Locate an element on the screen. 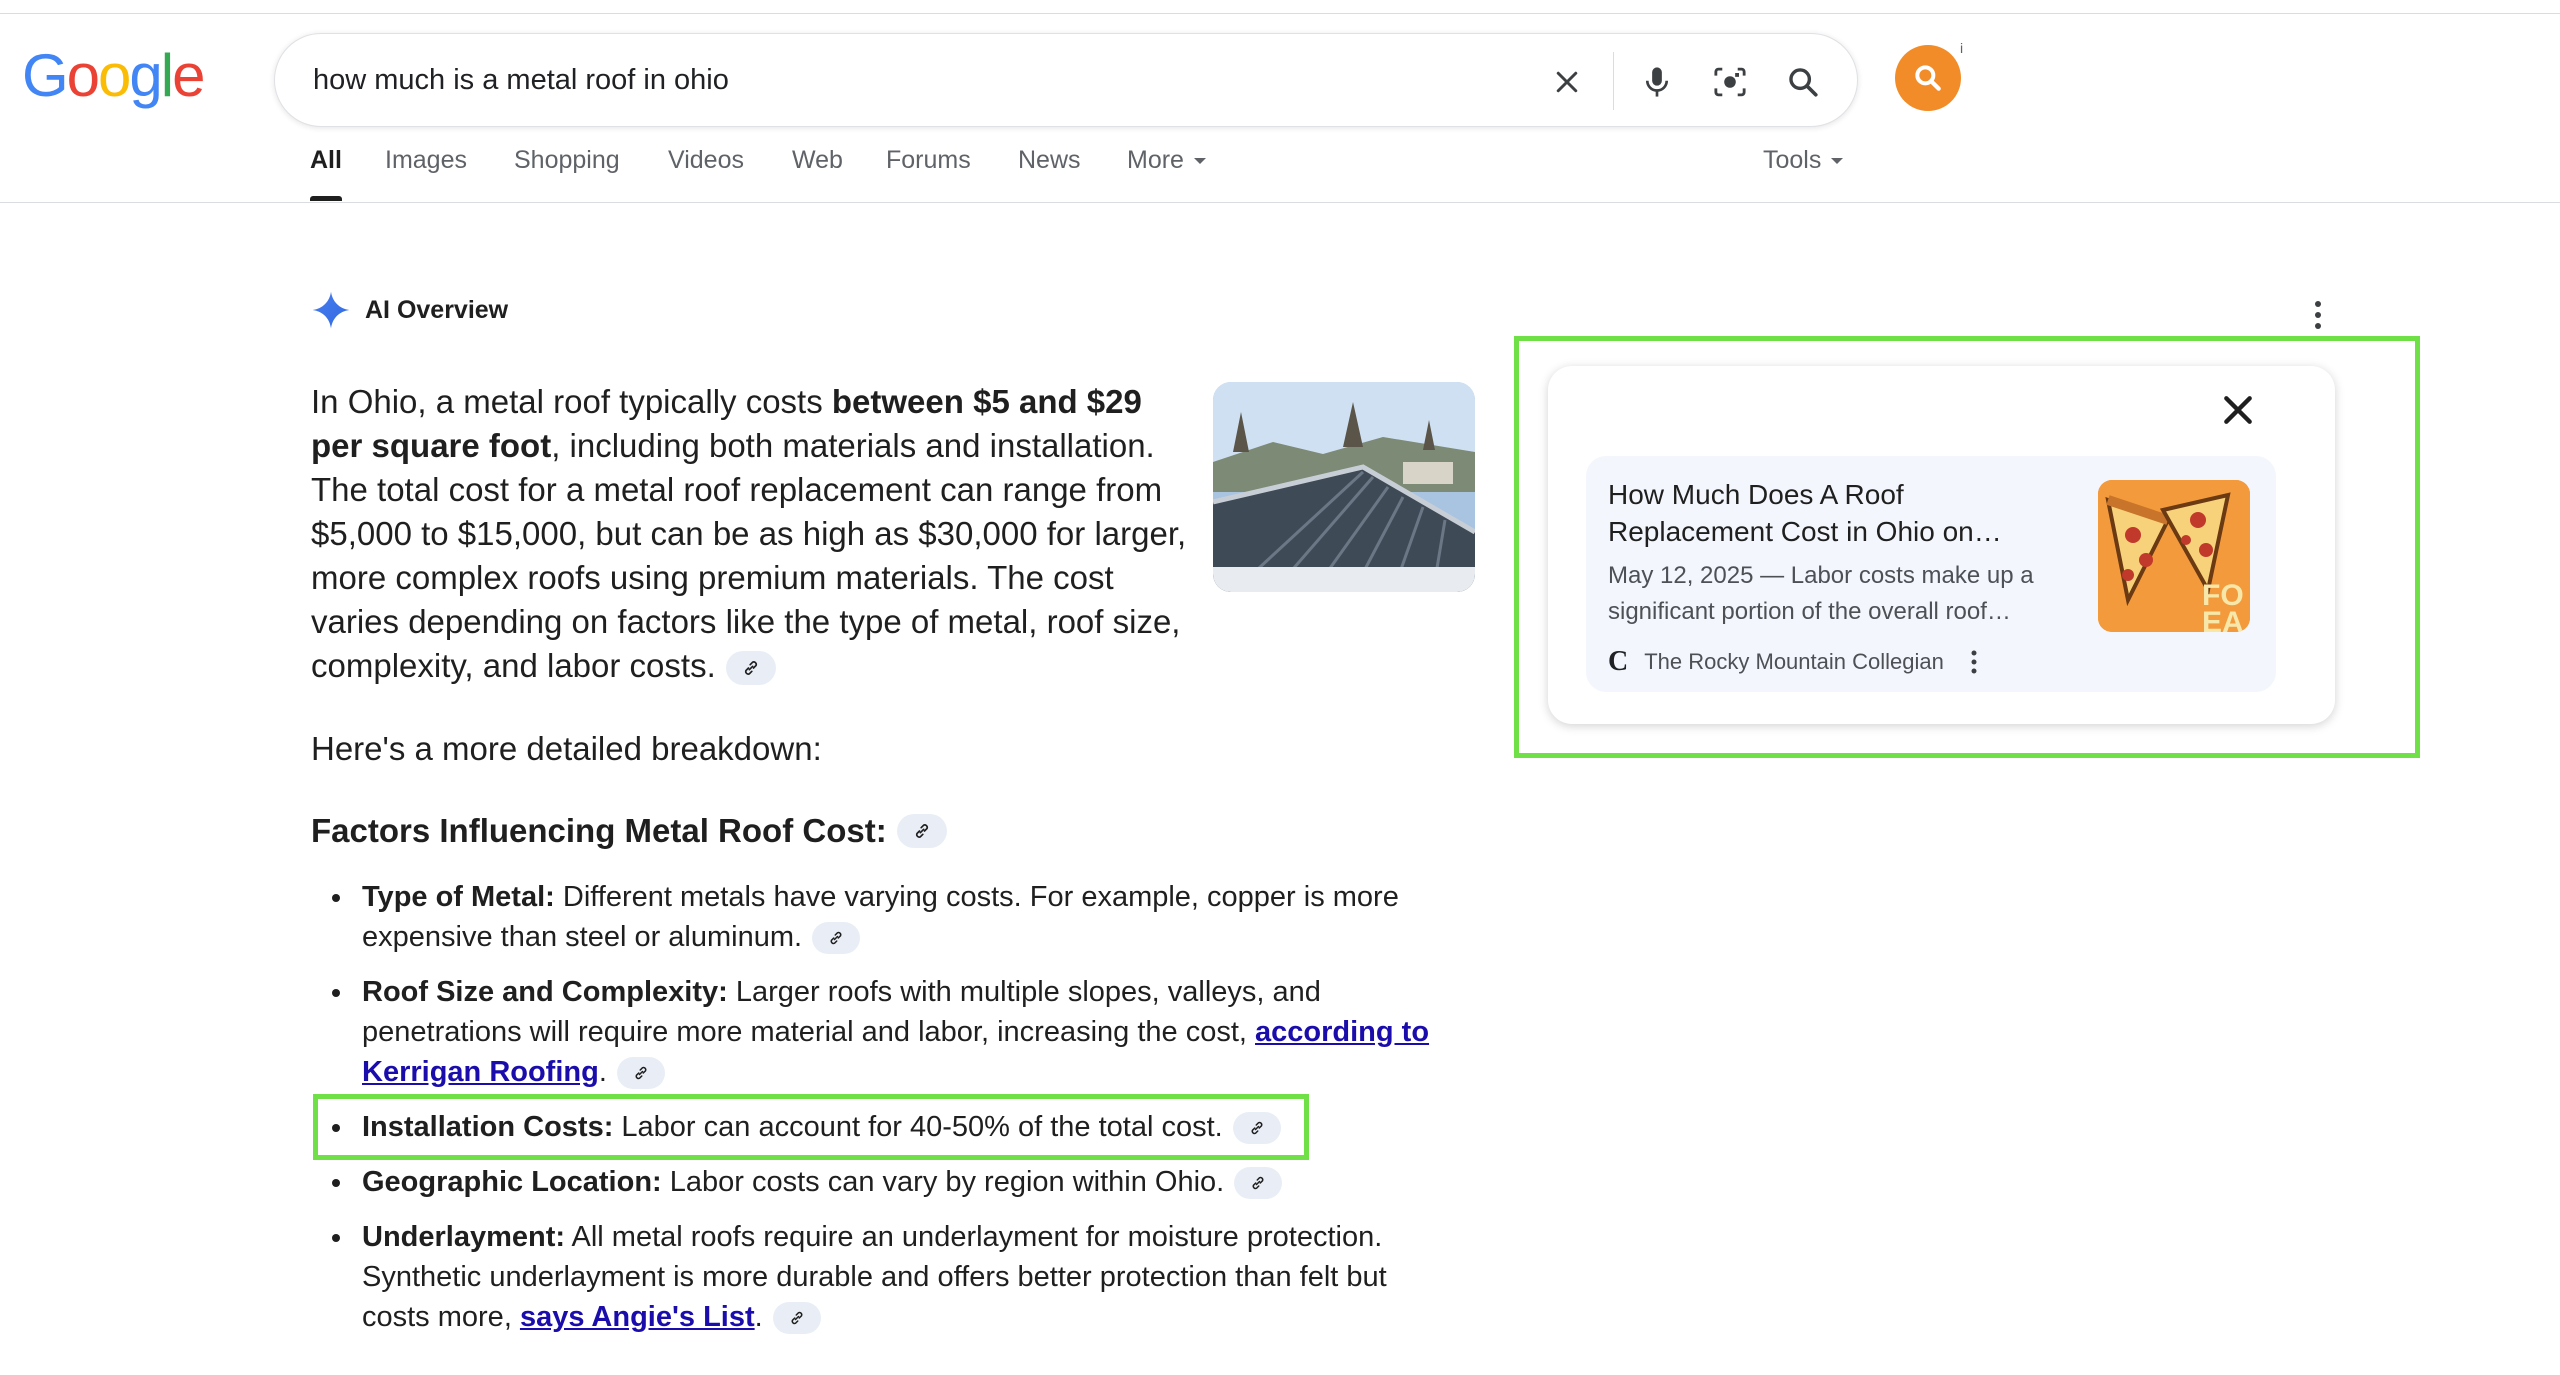  gemini-sparkle-icon is located at coordinates (331, 310).